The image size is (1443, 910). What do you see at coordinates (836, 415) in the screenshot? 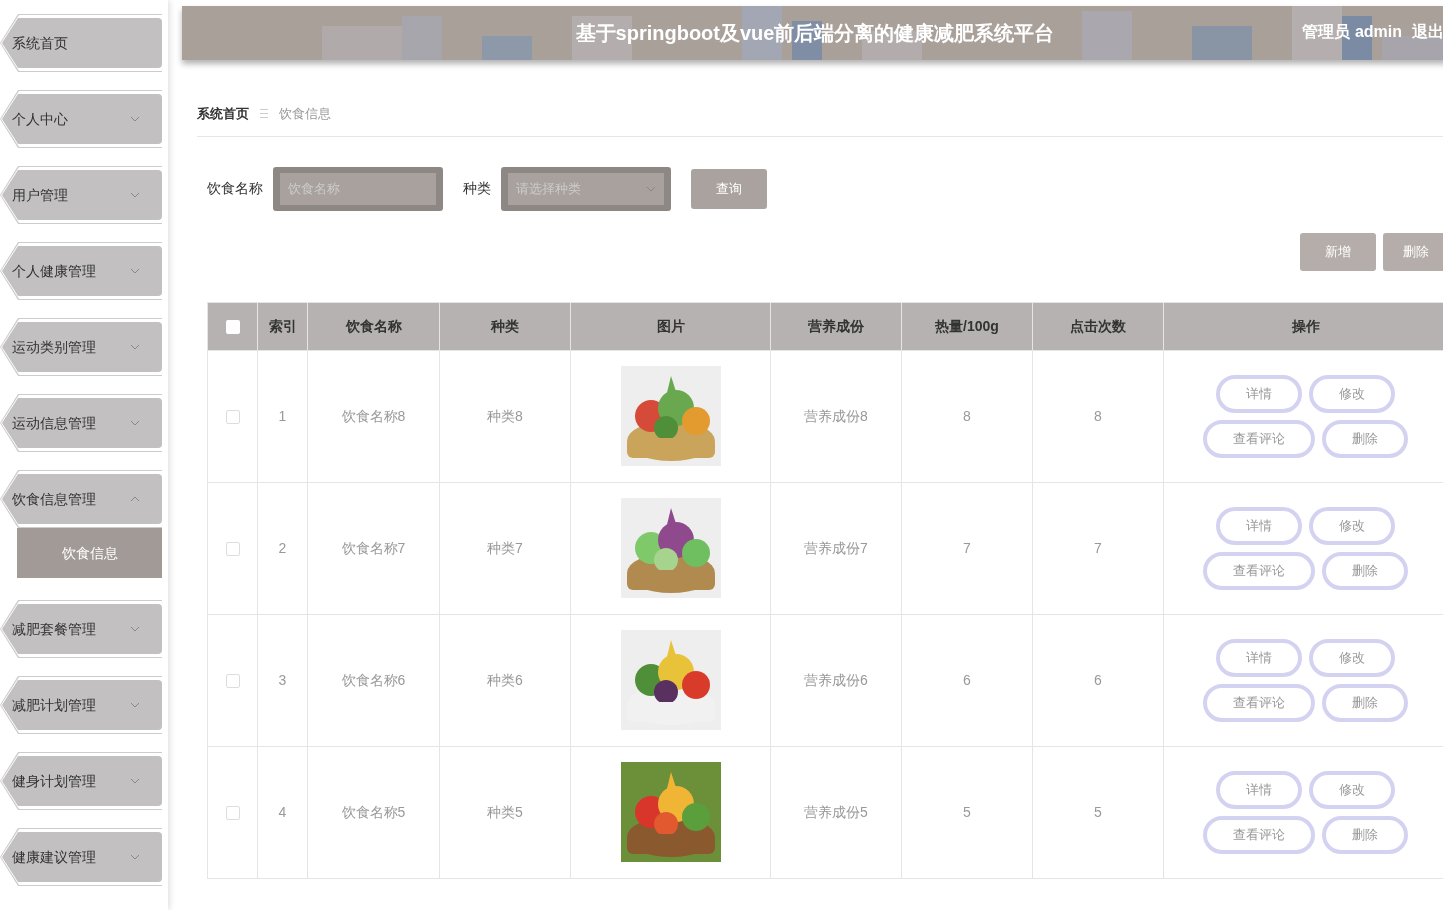
I see `table-cell-text: 营养成份8` at bounding box center [836, 415].